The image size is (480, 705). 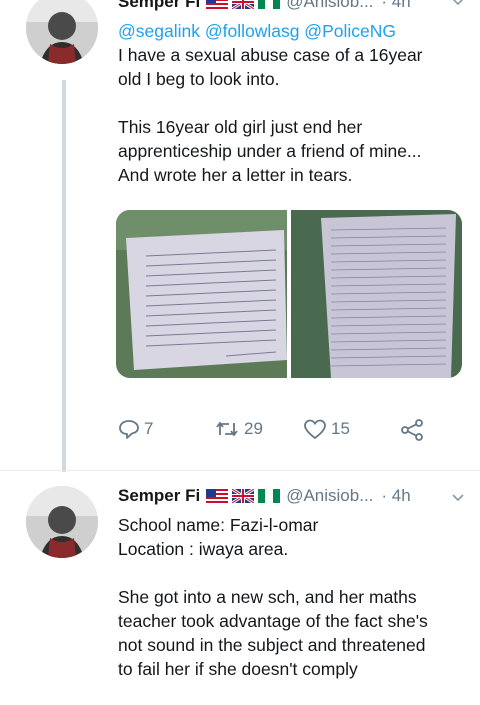 I want to click on thread-line, so click(x=64, y=276).